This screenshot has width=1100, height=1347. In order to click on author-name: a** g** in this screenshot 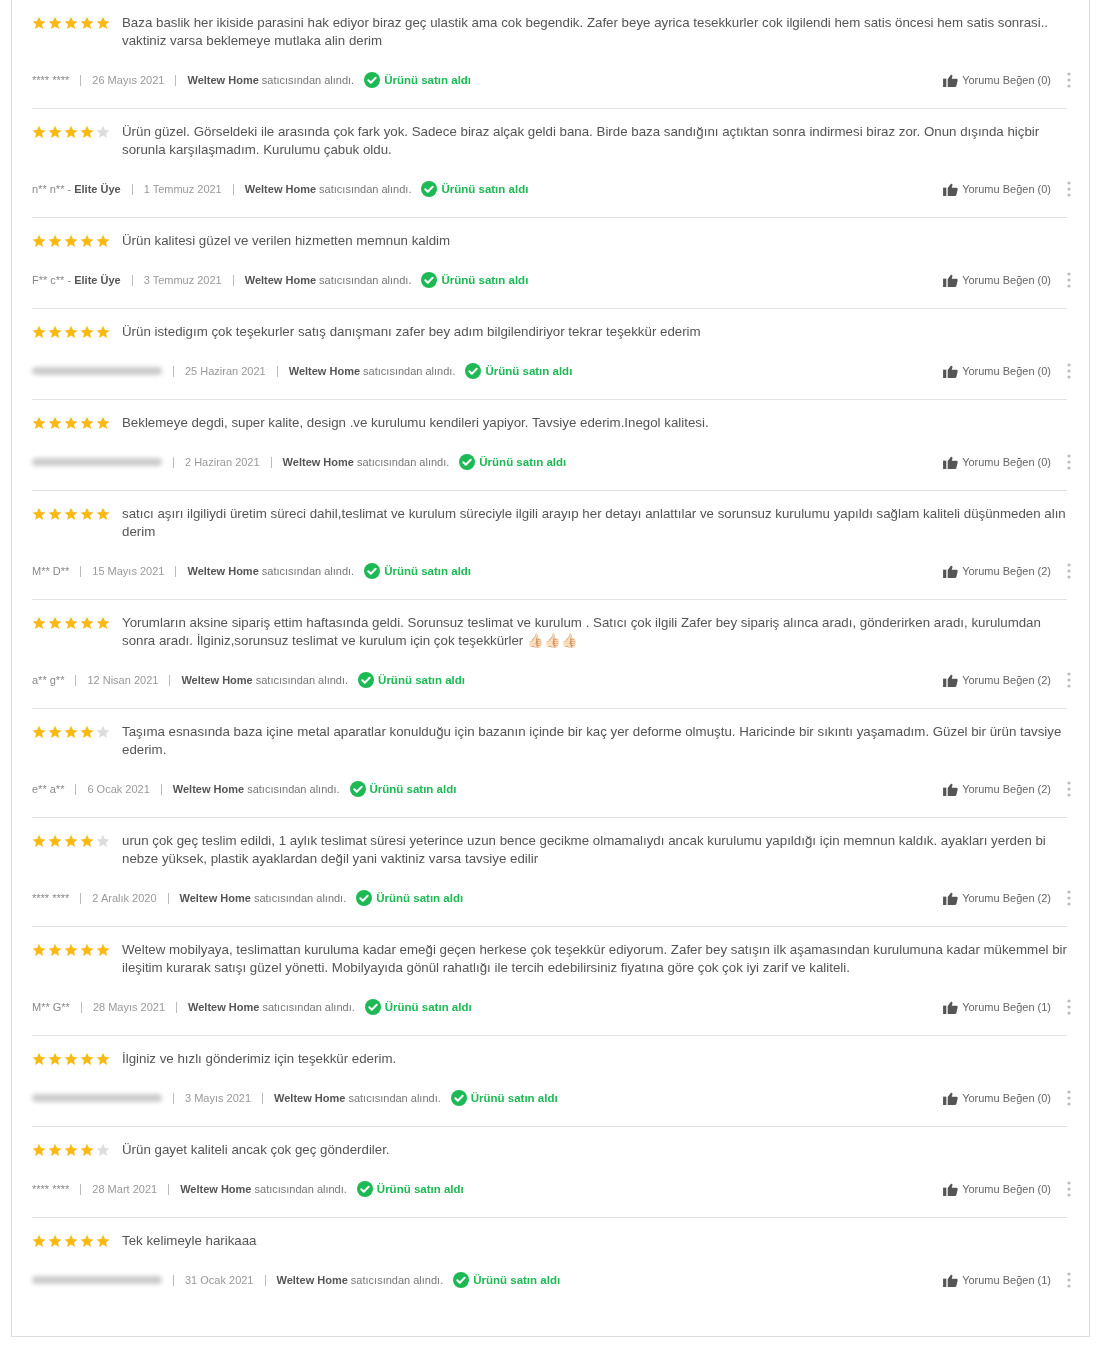, I will do `click(48, 680)`.